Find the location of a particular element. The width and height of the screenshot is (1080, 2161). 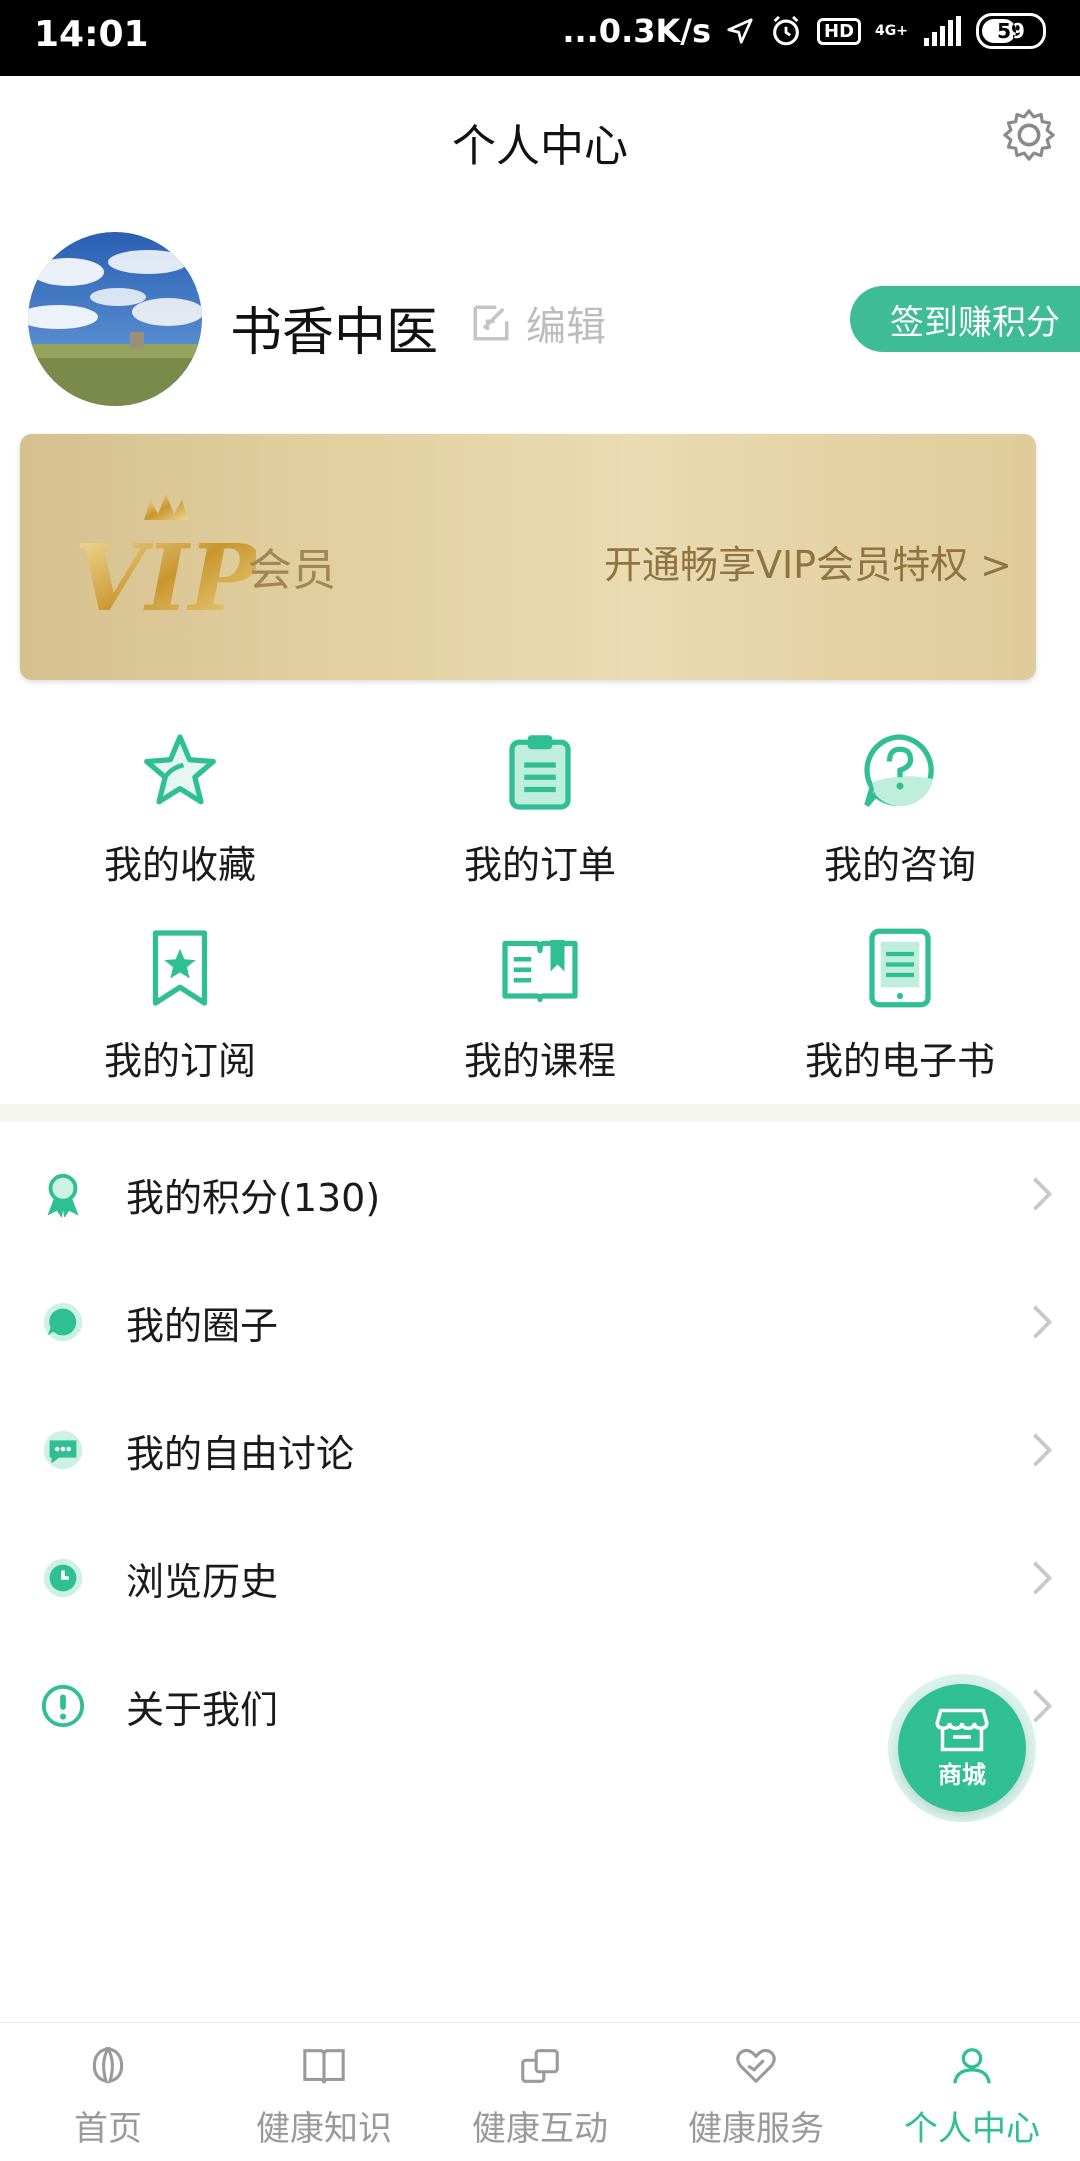

bottom-nav: 首页 健康知识 健康互动 健康服务 个人中心 is located at coordinates (540, 2091).